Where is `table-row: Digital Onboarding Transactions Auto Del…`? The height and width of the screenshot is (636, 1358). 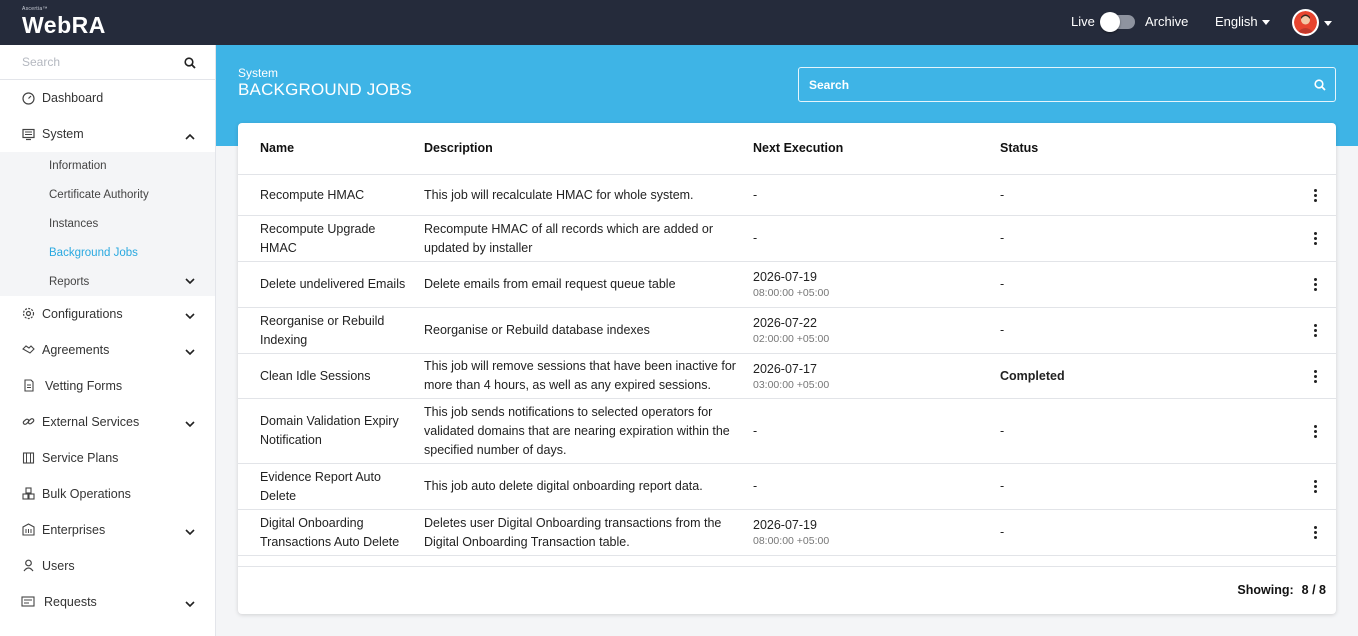
table-row: Digital Onboarding Transactions Auto Del… is located at coordinates (787, 533).